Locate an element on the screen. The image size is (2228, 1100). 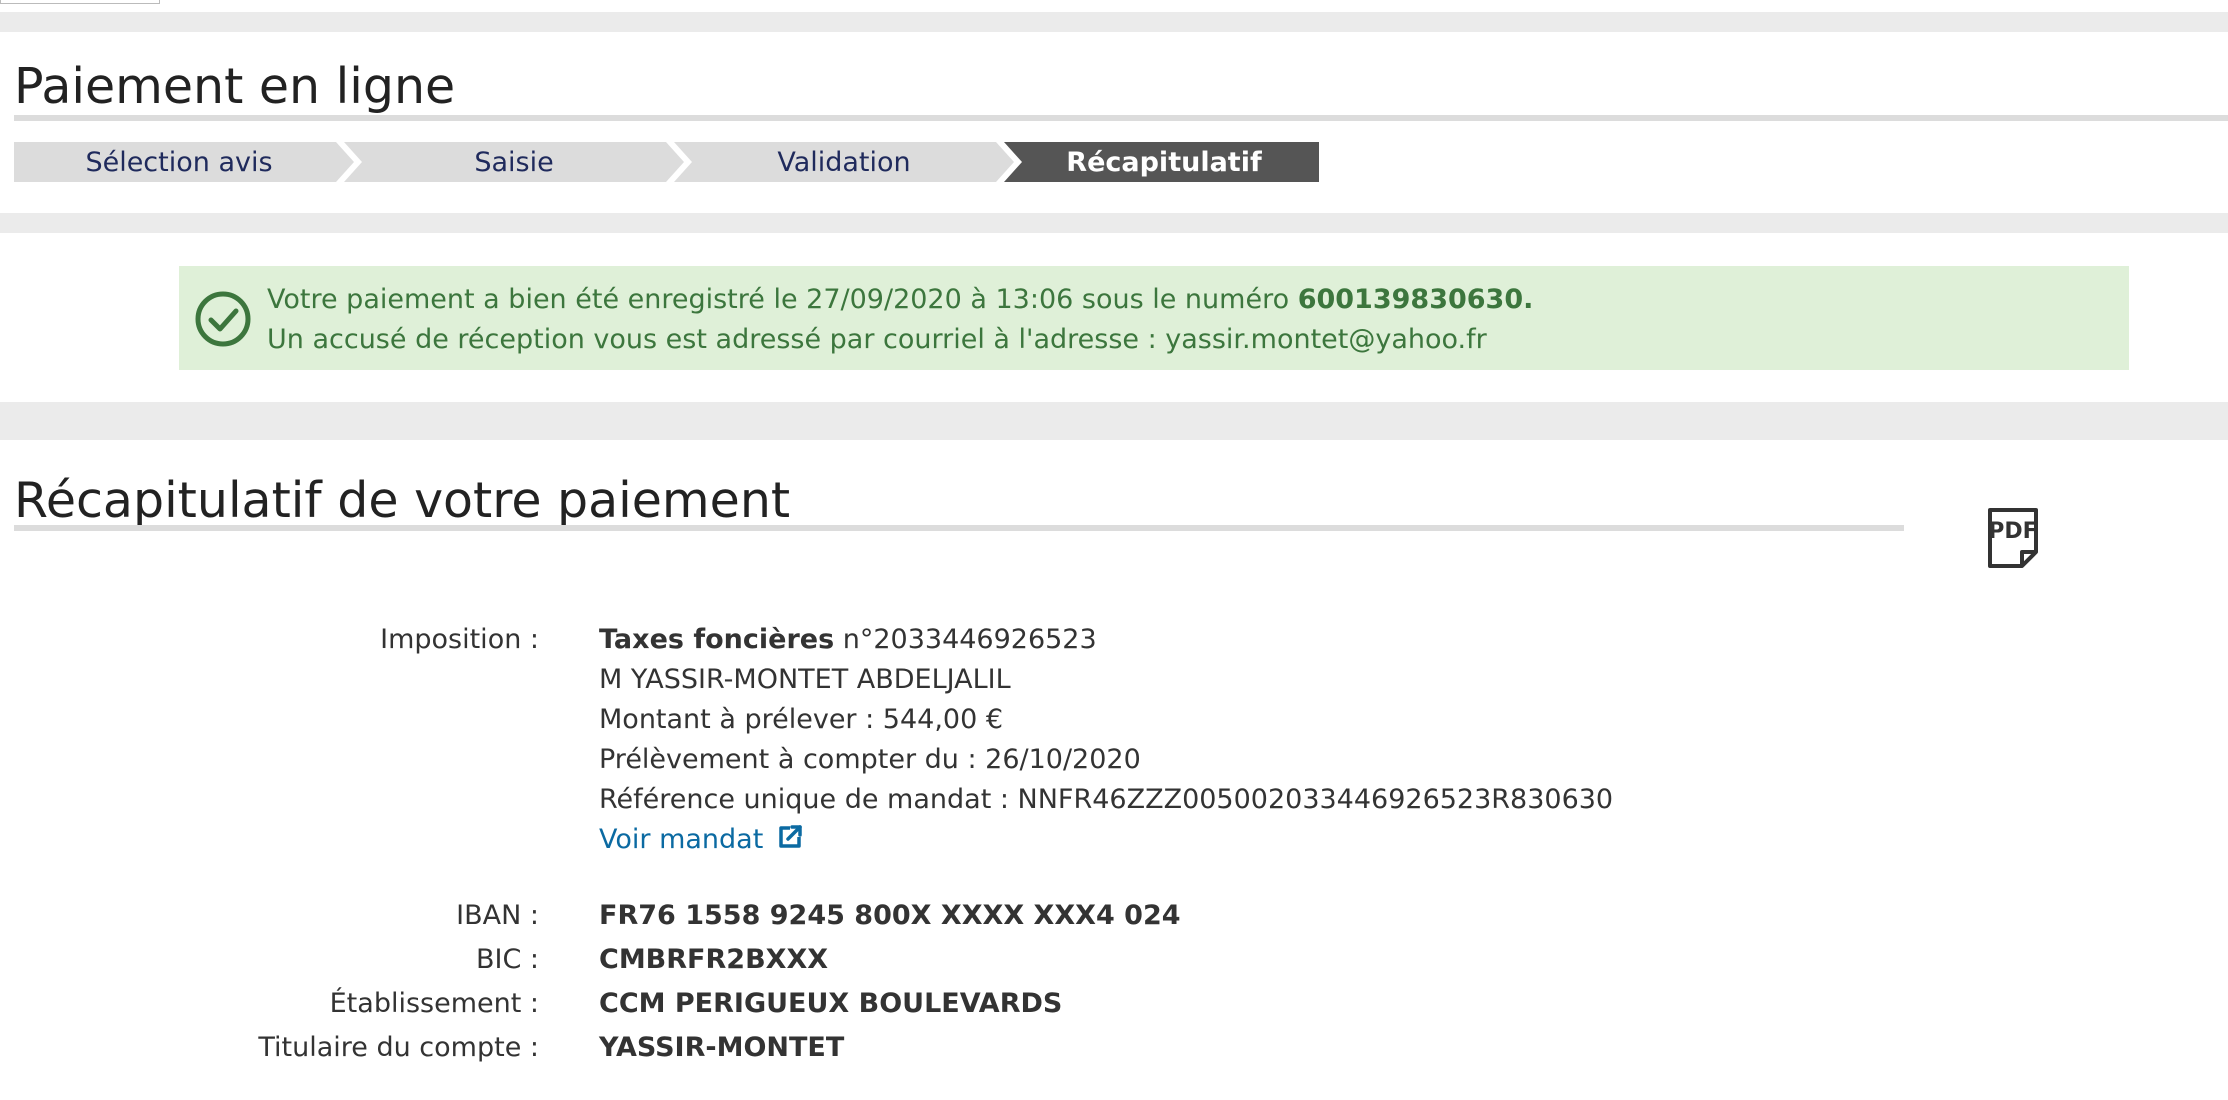
top-tab is located at coordinates (80, 2).